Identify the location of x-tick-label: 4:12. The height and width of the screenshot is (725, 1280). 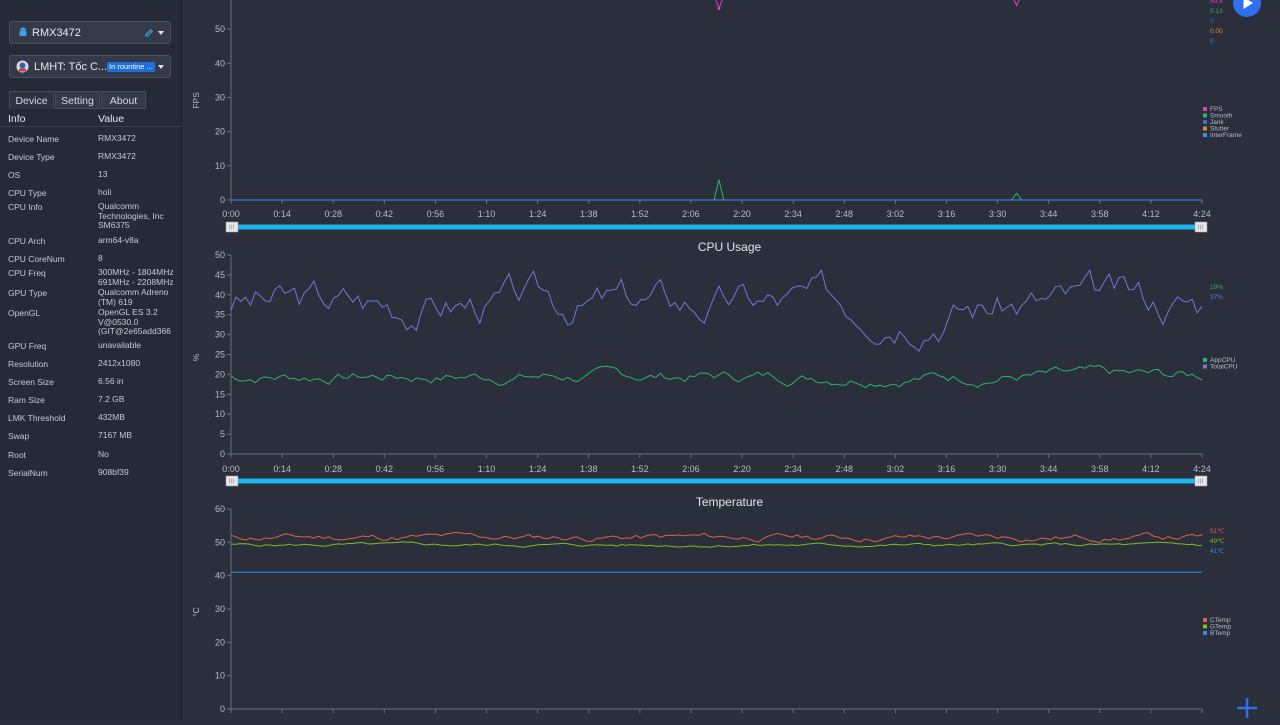
(1151, 214).